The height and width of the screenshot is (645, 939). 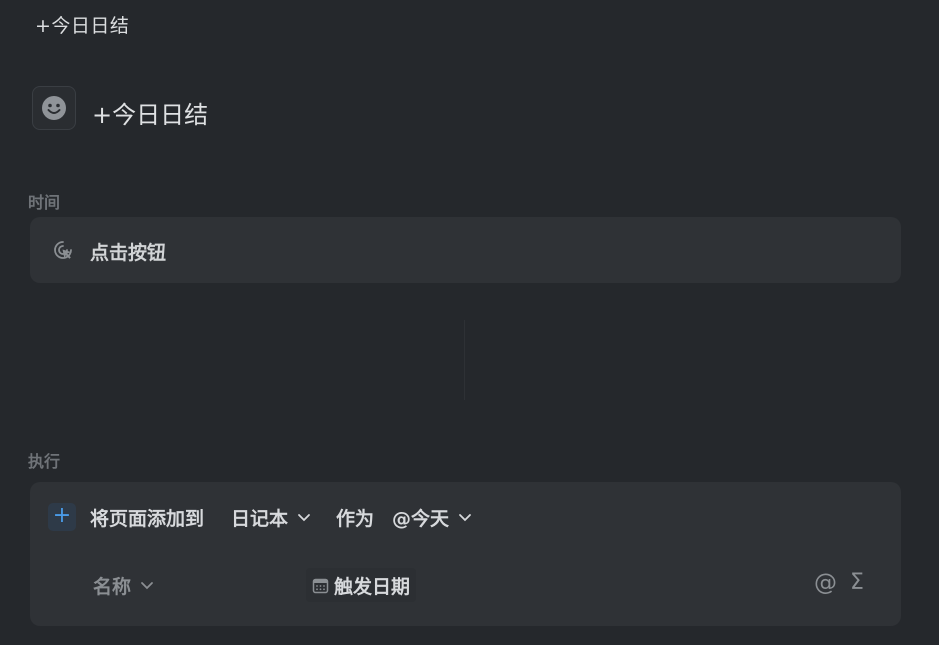 I want to click on action-text: 将页面添加到, so click(x=147, y=519).